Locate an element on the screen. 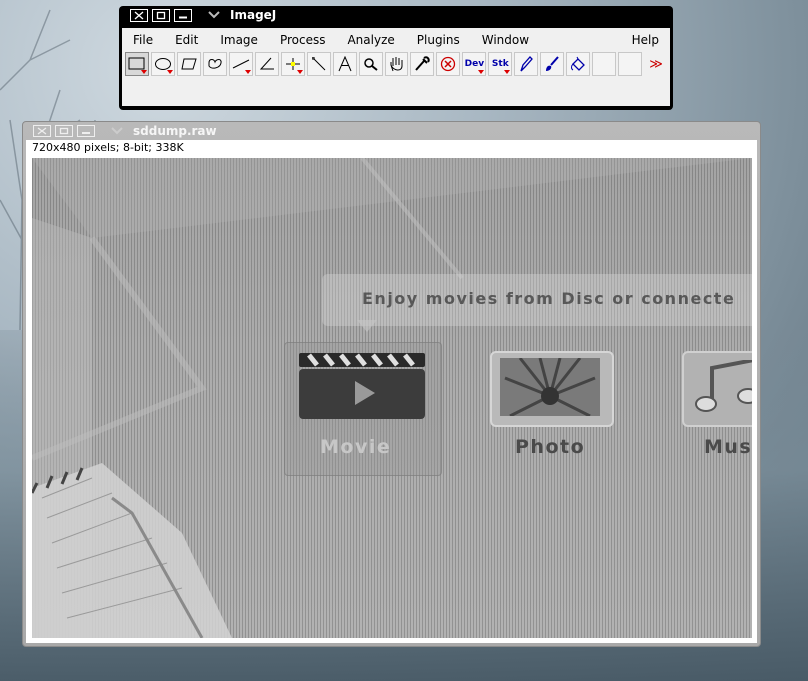 This screenshot has width=808, height=681. imagej-titlebar: ImageJ is located at coordinates (396, 15).